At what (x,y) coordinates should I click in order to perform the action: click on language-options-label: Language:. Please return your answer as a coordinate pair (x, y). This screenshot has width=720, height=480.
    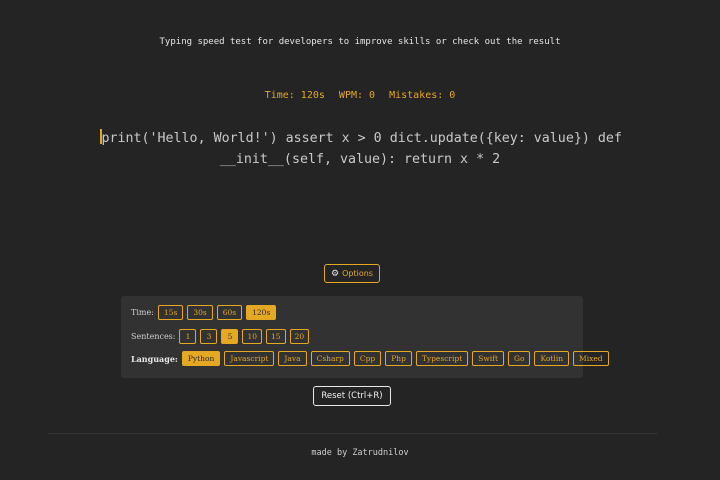
    Looking at the image, I should click on (154, 358).